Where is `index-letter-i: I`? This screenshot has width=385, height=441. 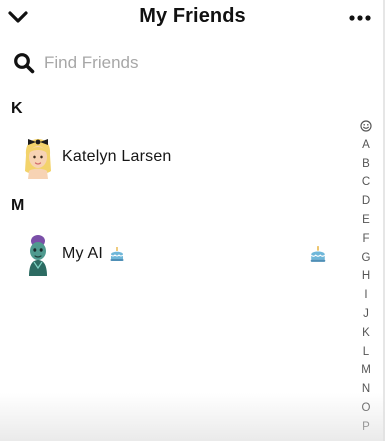 index-letter-i: I is located at coordinates (365, 295).